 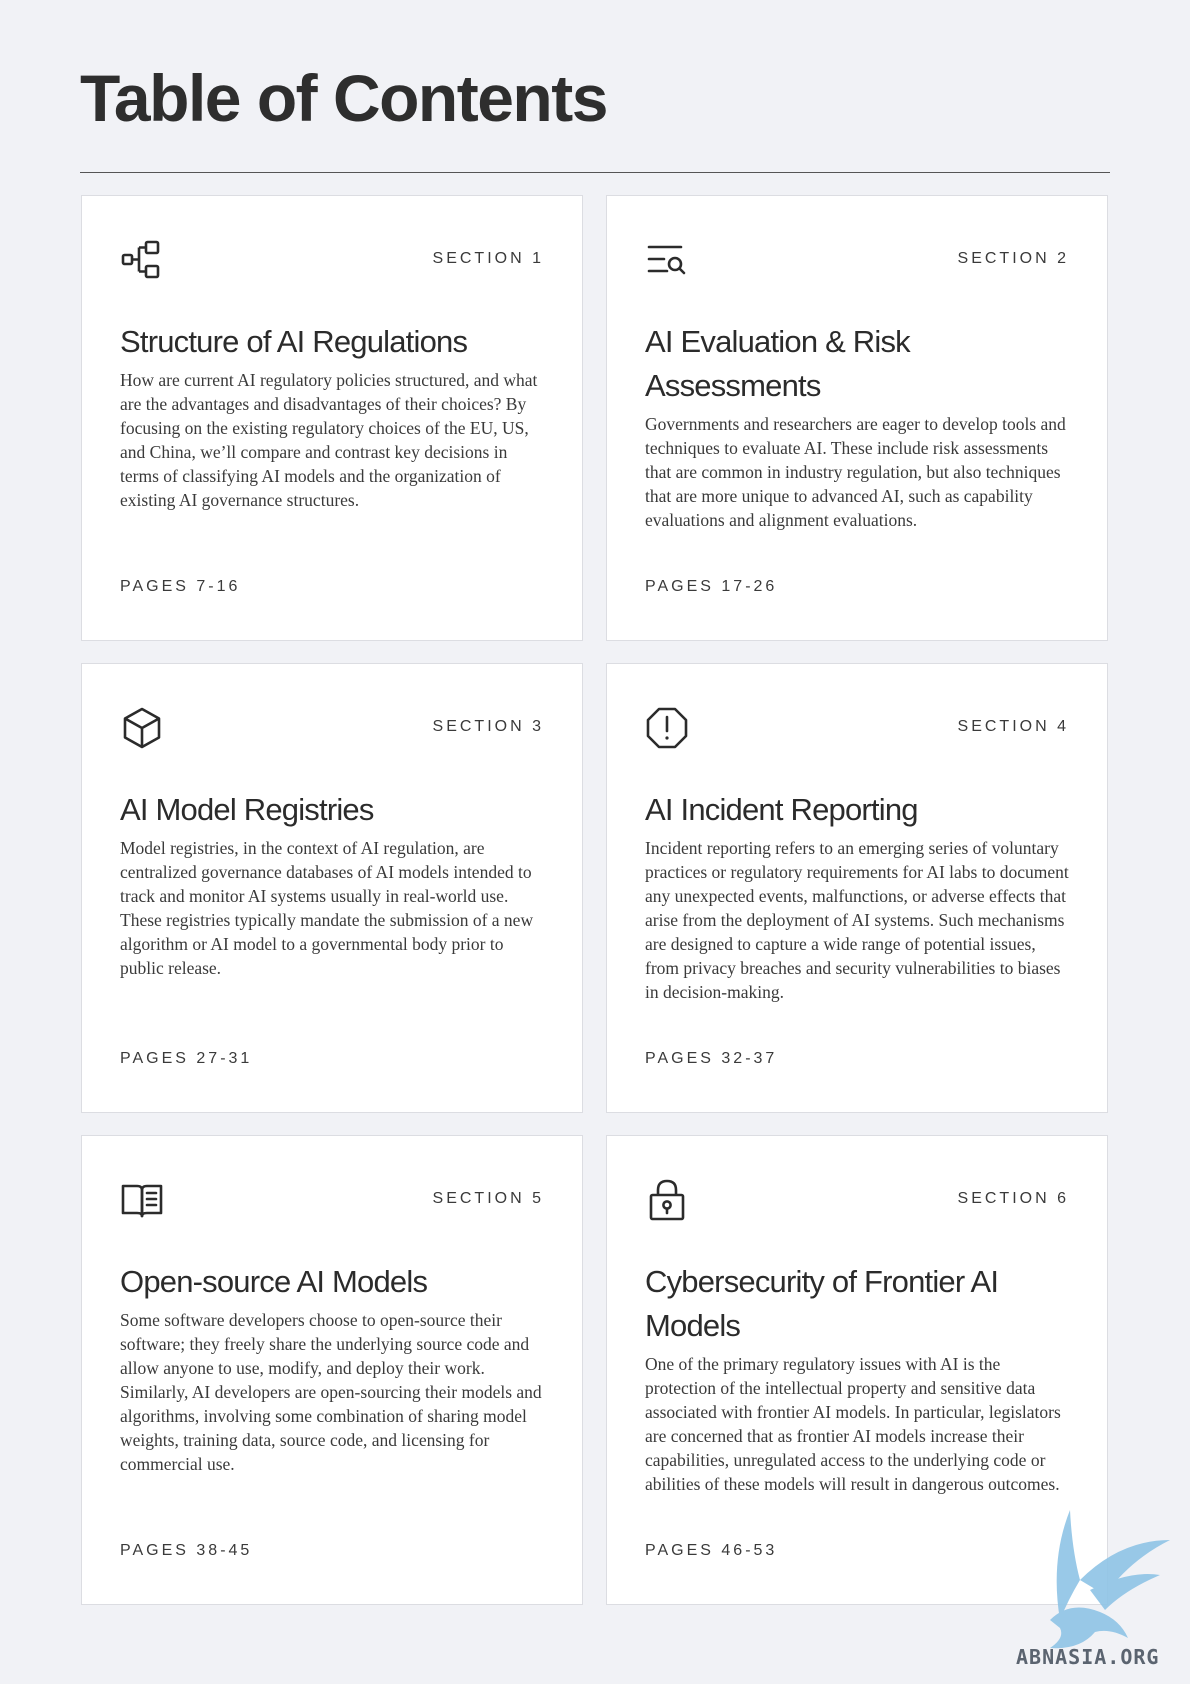 What do you see at coordinates (711, 586) in the screenshot?
I see `page-range: PAGES 17-26` at bounding box center [711, 586].